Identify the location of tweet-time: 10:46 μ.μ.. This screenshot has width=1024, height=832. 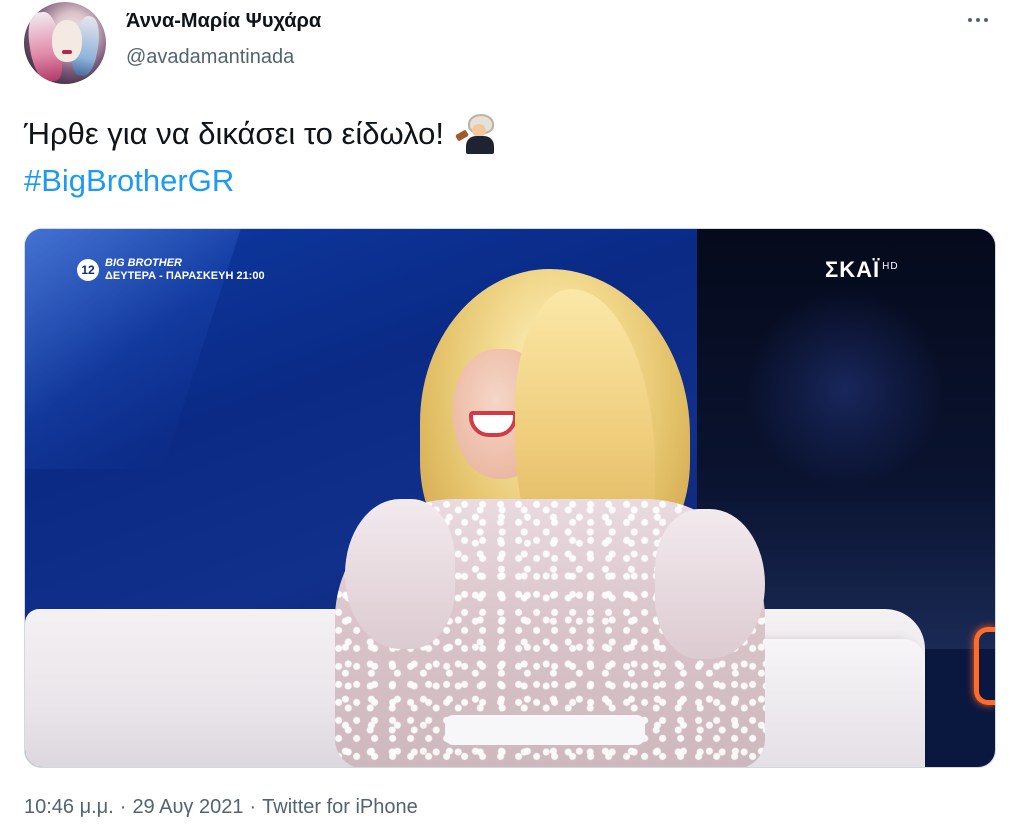
(69, 807).